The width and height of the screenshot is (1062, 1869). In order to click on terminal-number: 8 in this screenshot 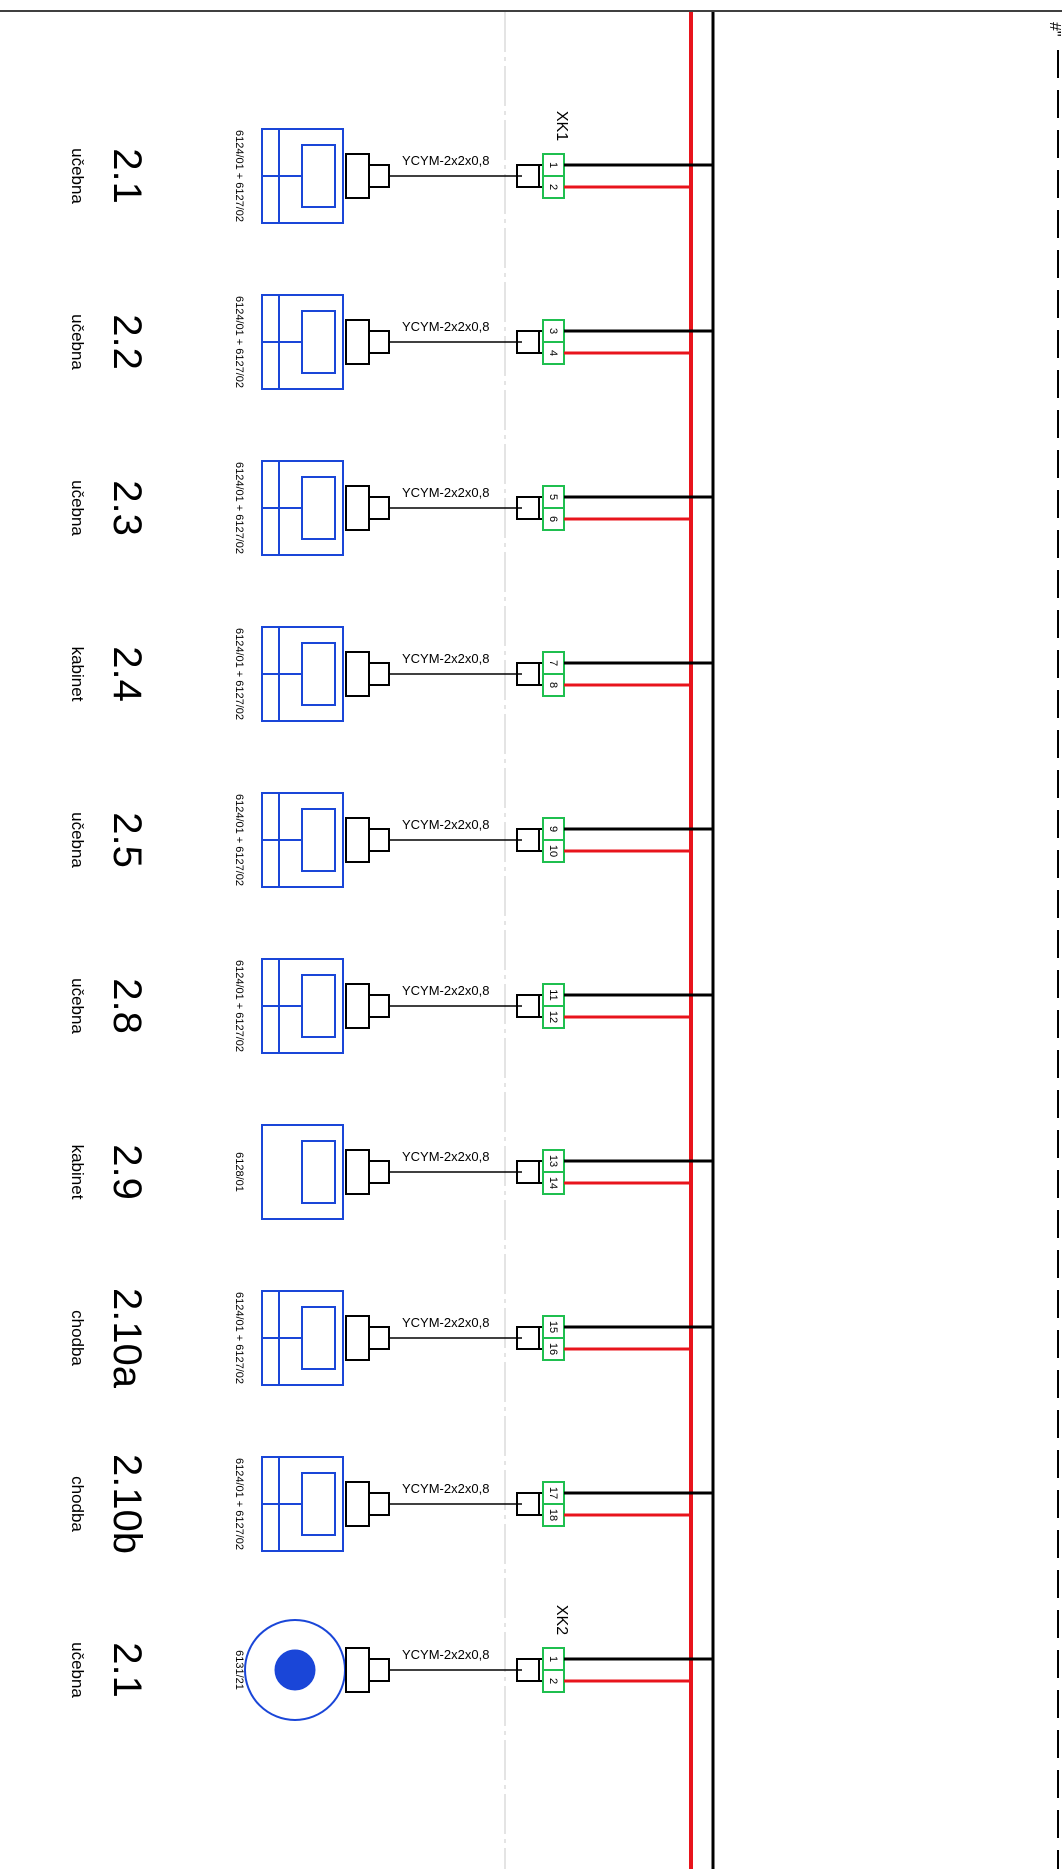, I will do `click(553, 685)`.